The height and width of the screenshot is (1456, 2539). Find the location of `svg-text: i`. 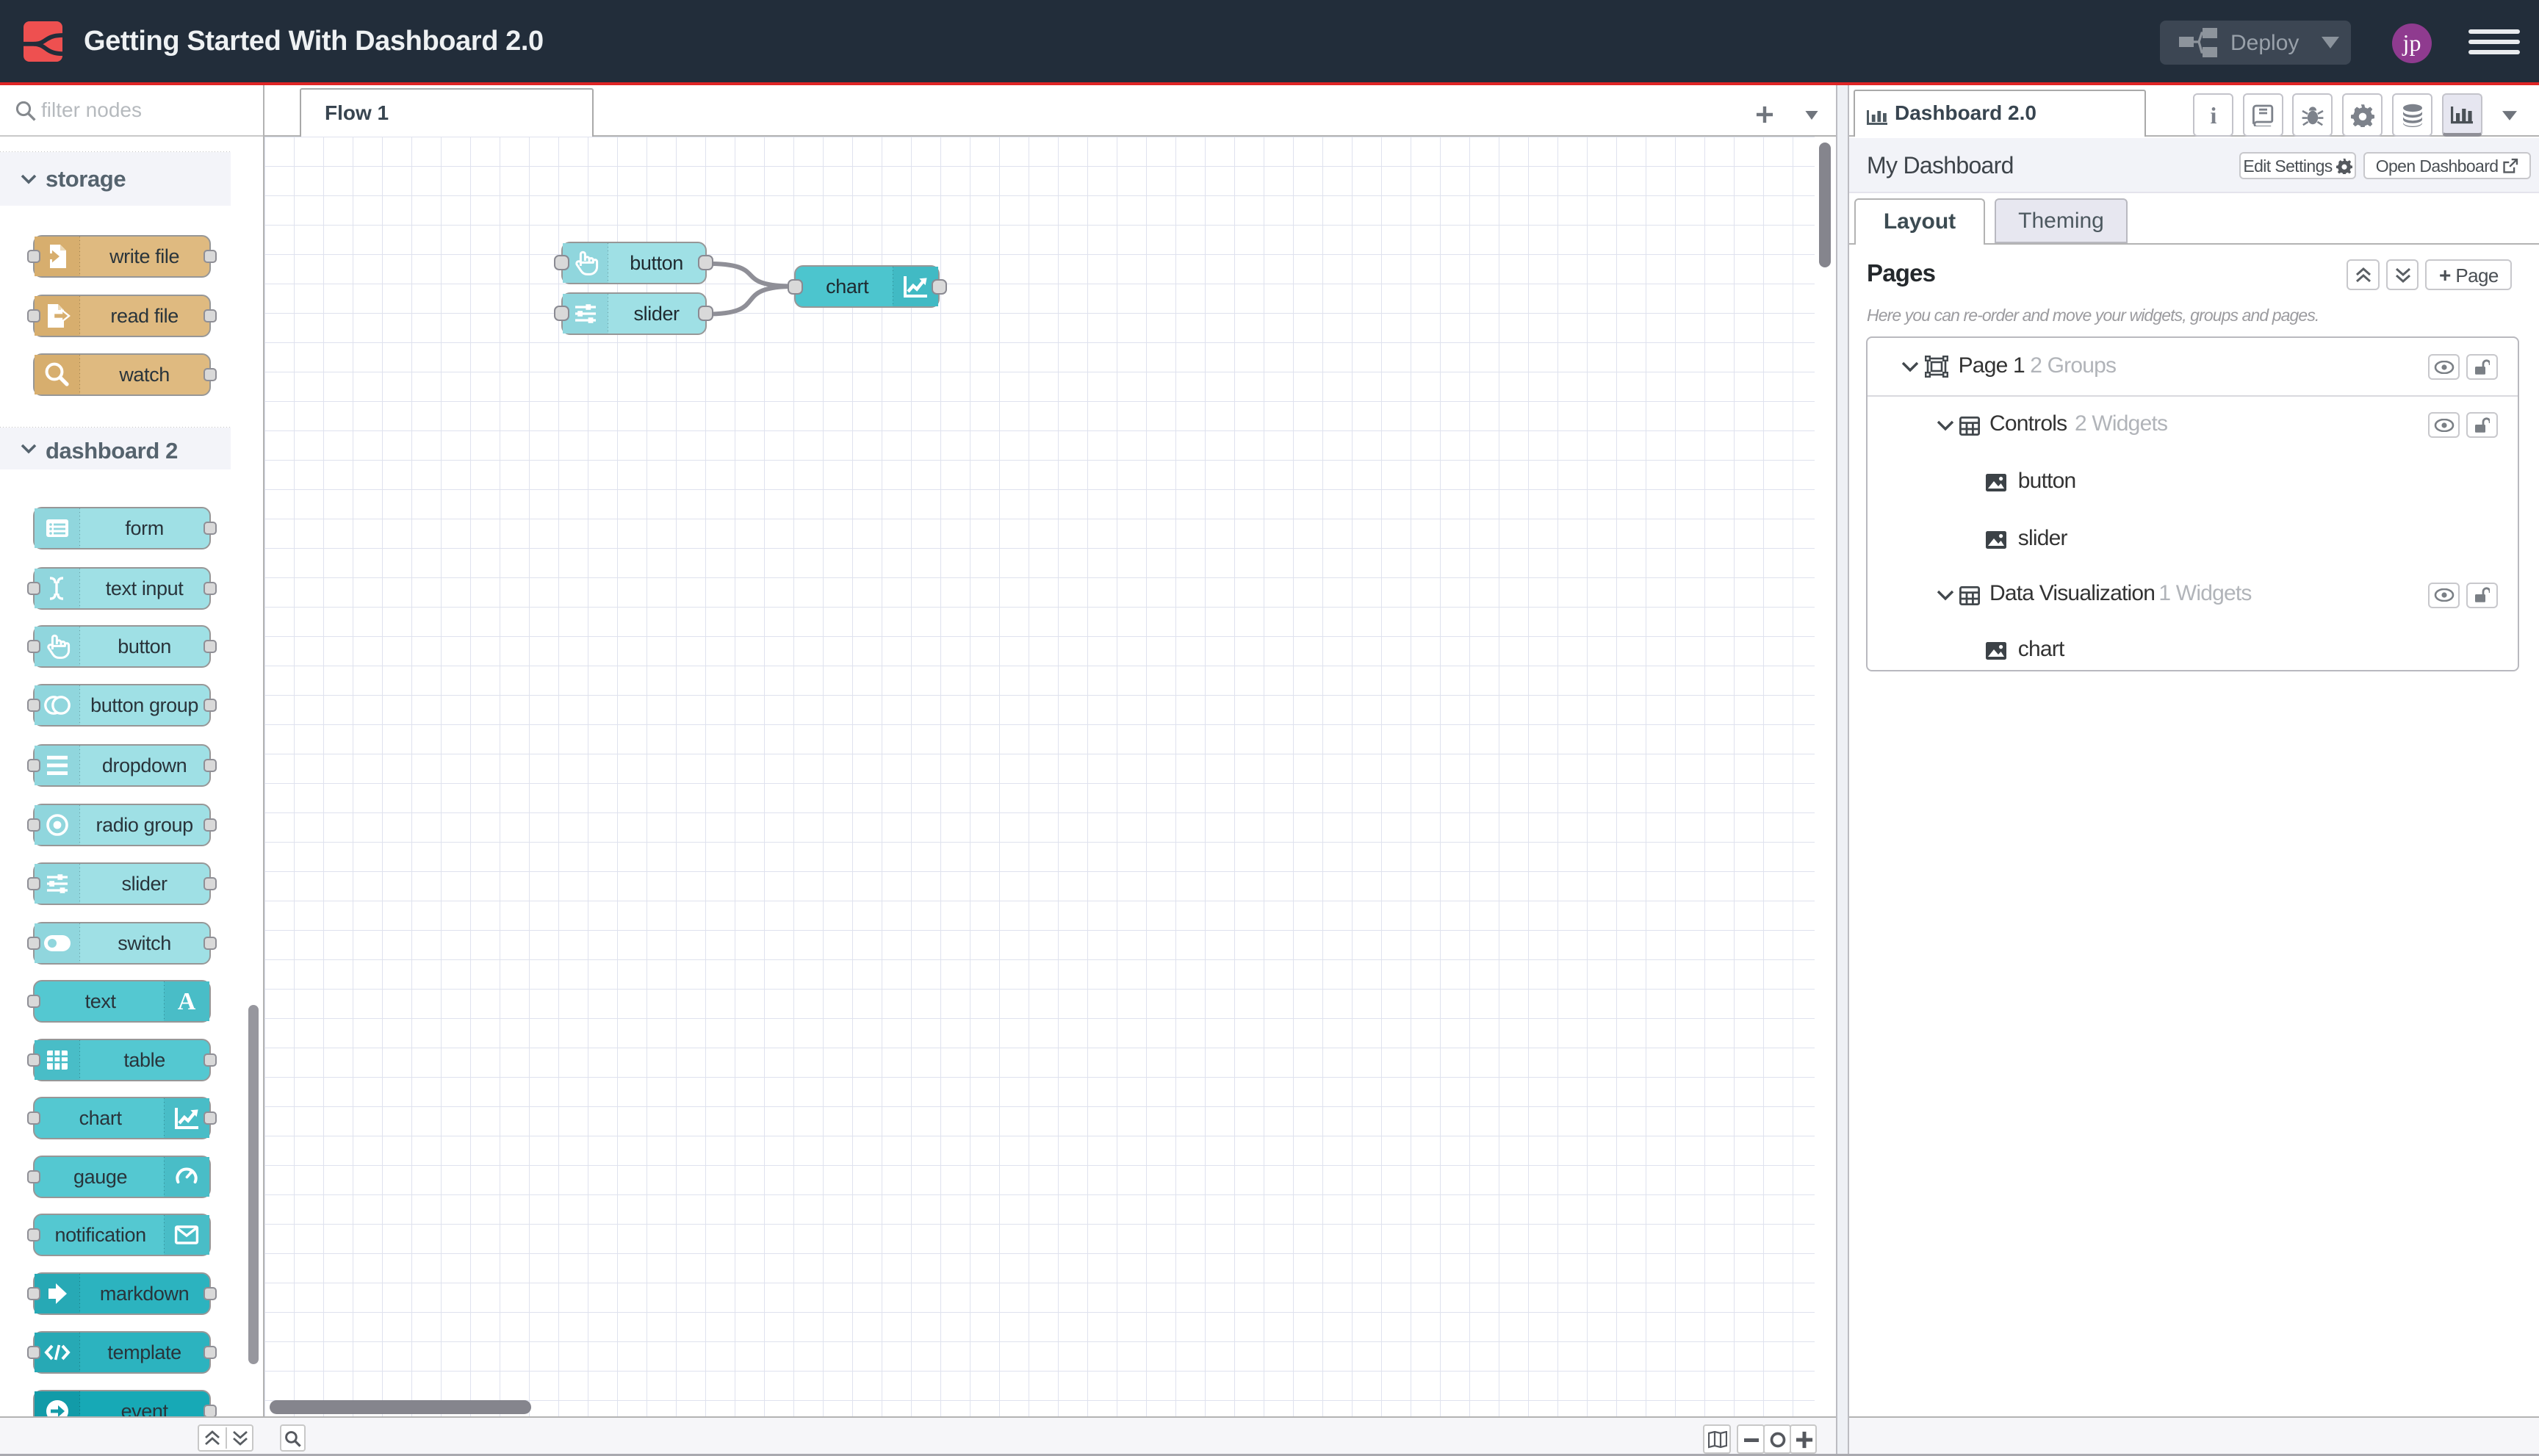

svg-text: i is located at coordinates (2213, 115).